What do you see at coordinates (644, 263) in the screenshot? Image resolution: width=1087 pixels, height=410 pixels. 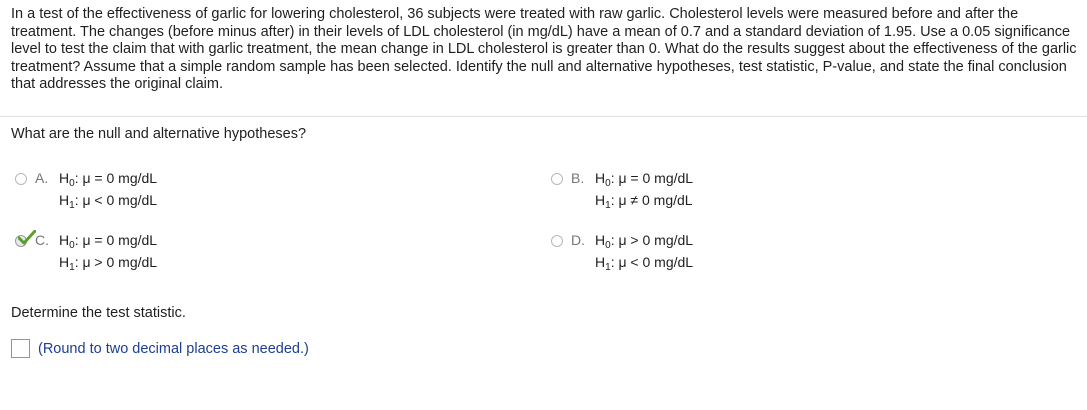 I see `choice-d-alternative: H1: μ < 0 mg/dL` at bounding box center [644, 263].